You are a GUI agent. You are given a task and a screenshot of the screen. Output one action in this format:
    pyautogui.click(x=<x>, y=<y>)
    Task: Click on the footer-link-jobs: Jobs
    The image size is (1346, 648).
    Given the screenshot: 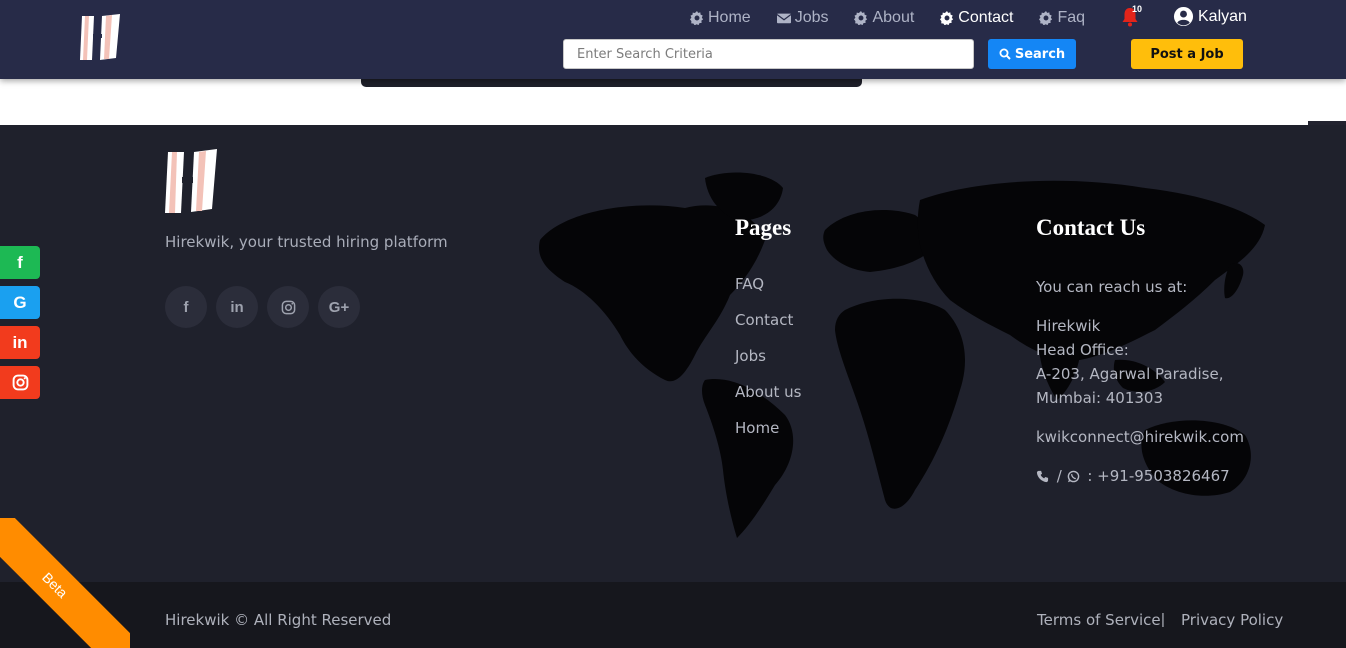 What is the action you would take?
    pyautogui.click(x=750, y=356)
    